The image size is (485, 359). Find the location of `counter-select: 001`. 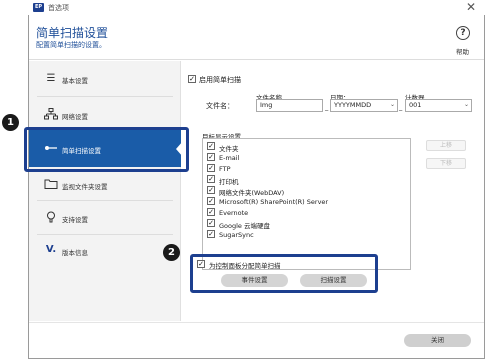

counter-select: 001 is located at coordinates (438, 105).